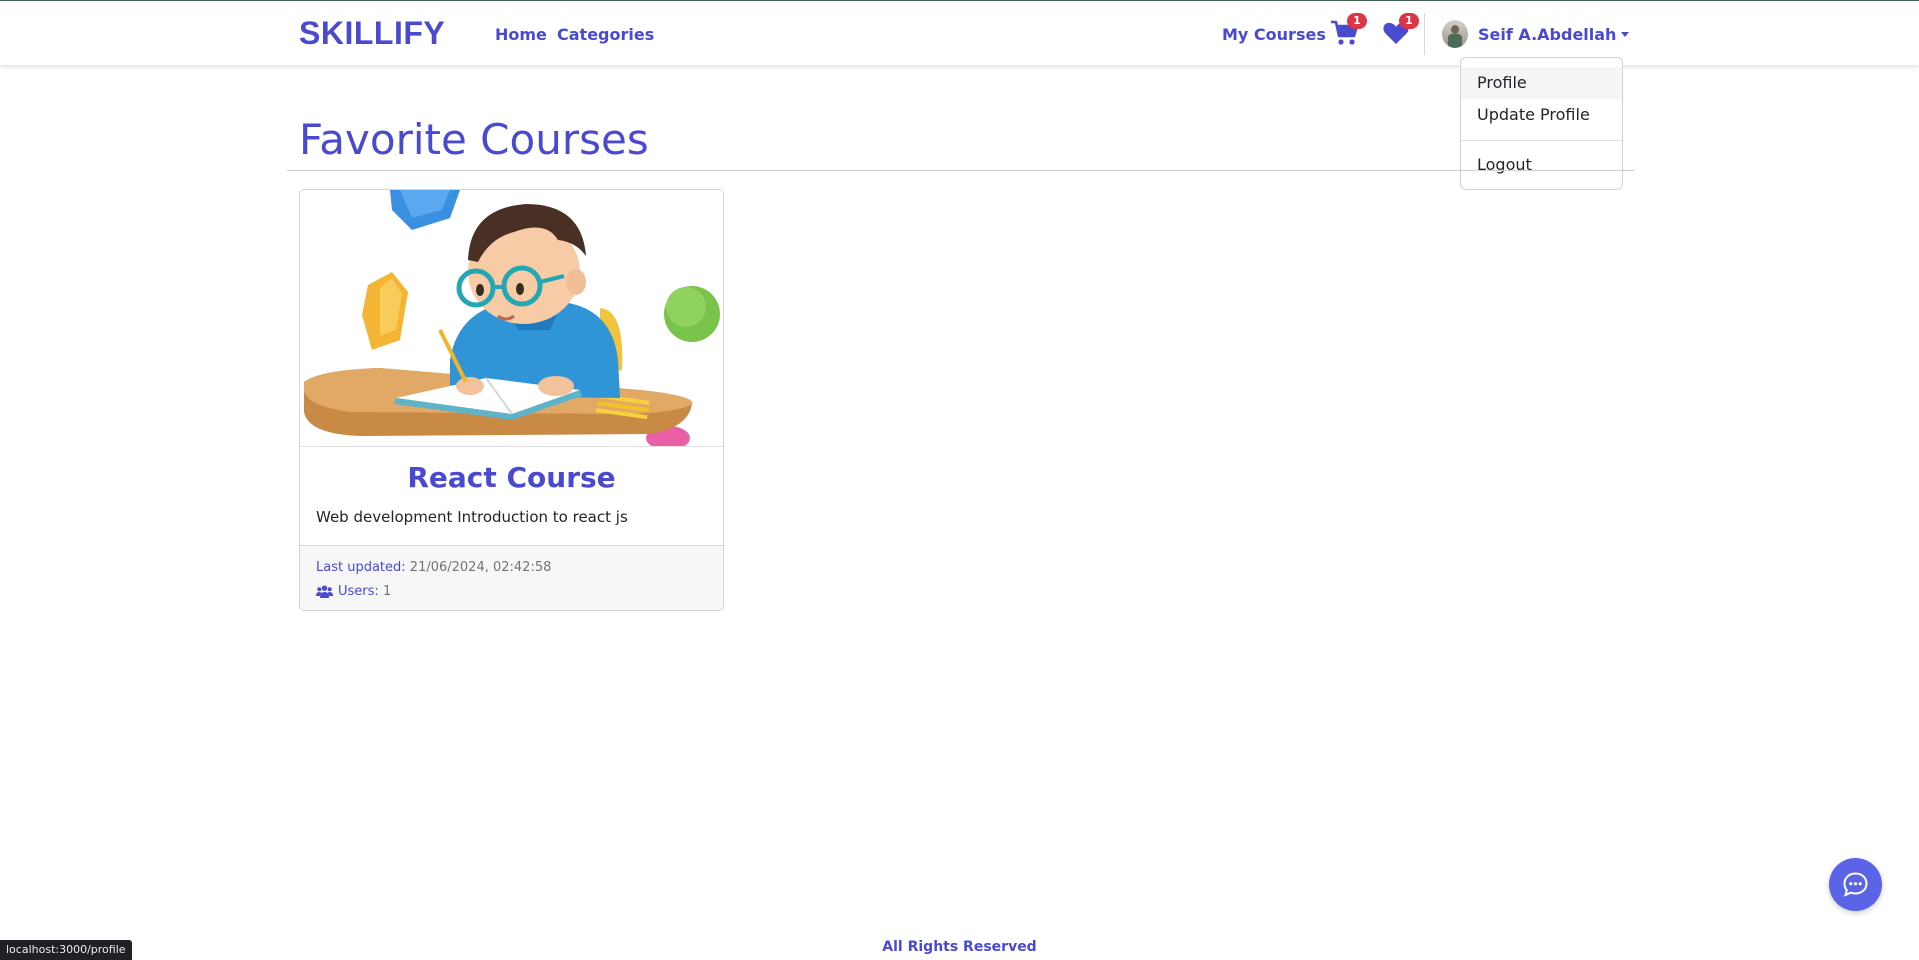  What do you see at coordinates (521, 34) in the screenshot?
I see `nav-home-link: Home` at bounding box center [521, 34].